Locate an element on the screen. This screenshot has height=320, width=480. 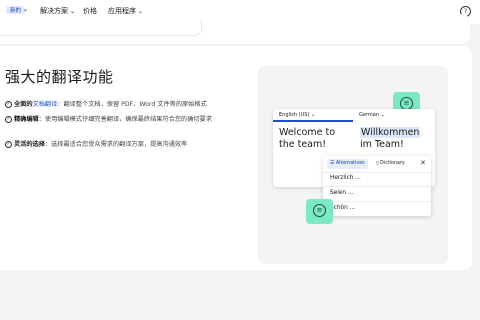
tab-alternatives: ☰ Alternatives is located at coordinates (347, 164).